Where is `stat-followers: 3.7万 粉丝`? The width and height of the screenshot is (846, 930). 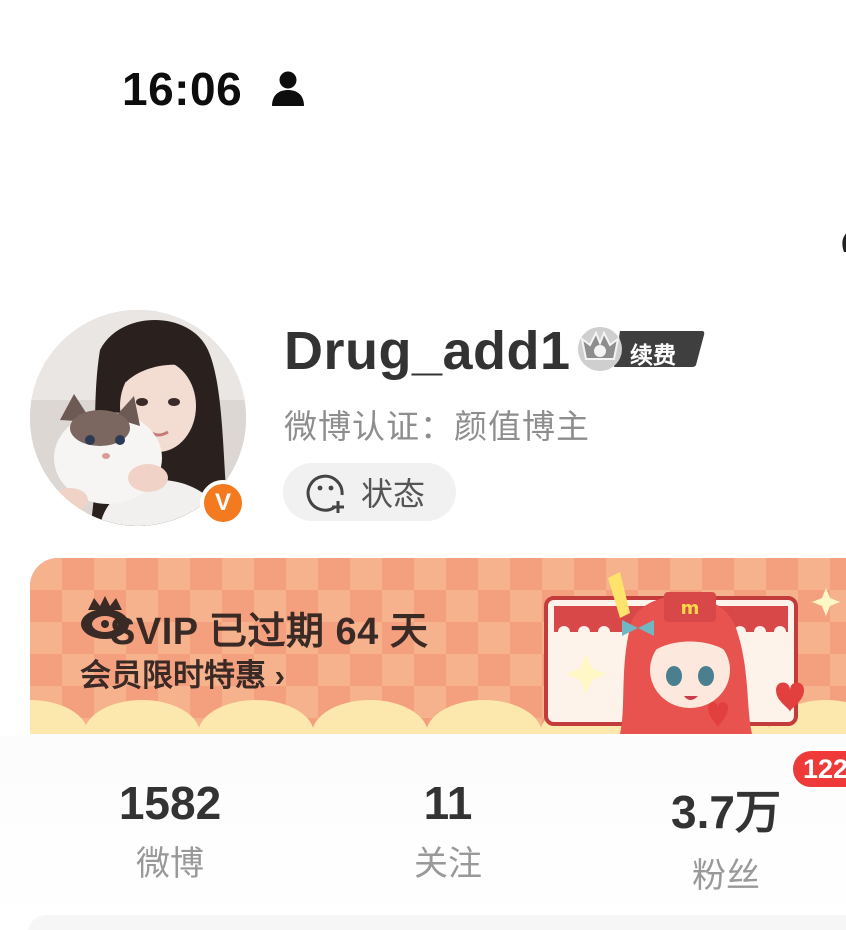
stat-followers: 3.7万 粉丝 is located at coordinates (726, 836).